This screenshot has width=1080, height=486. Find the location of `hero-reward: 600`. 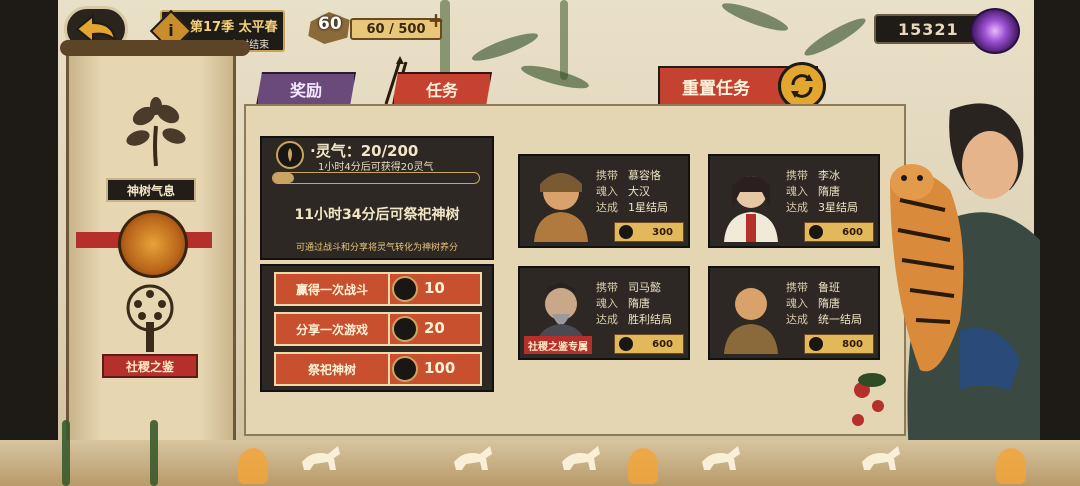

hero-reward: 600 is located at coordinates (649, 344).